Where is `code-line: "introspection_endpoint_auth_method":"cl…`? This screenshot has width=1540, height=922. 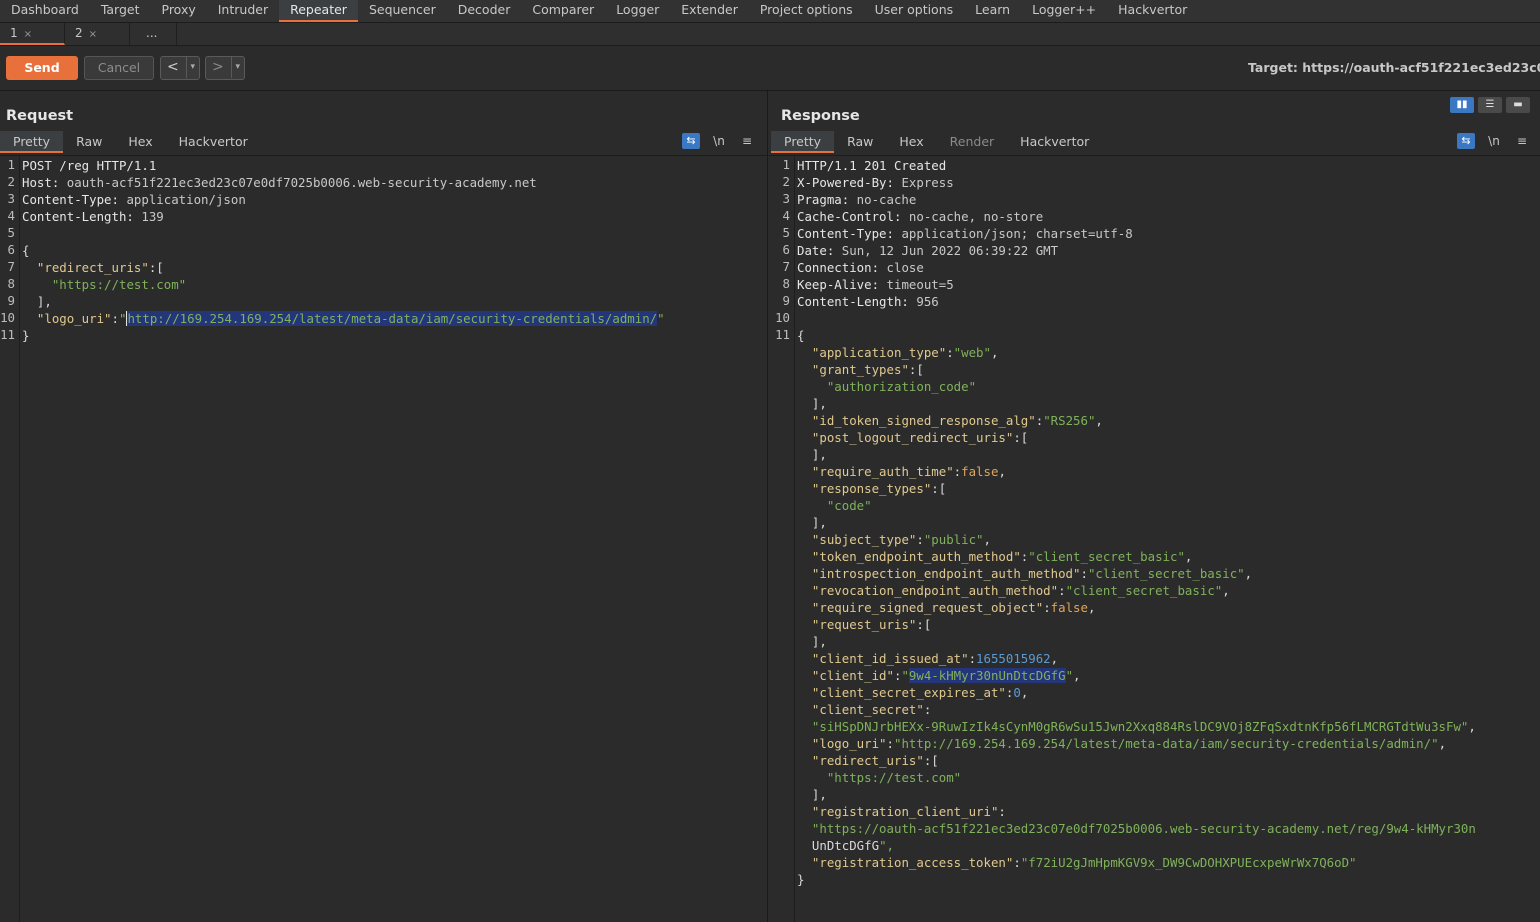
code-line: "introspection_endpoint_auth_method":"cl… is located at coordinates (1032, 573).